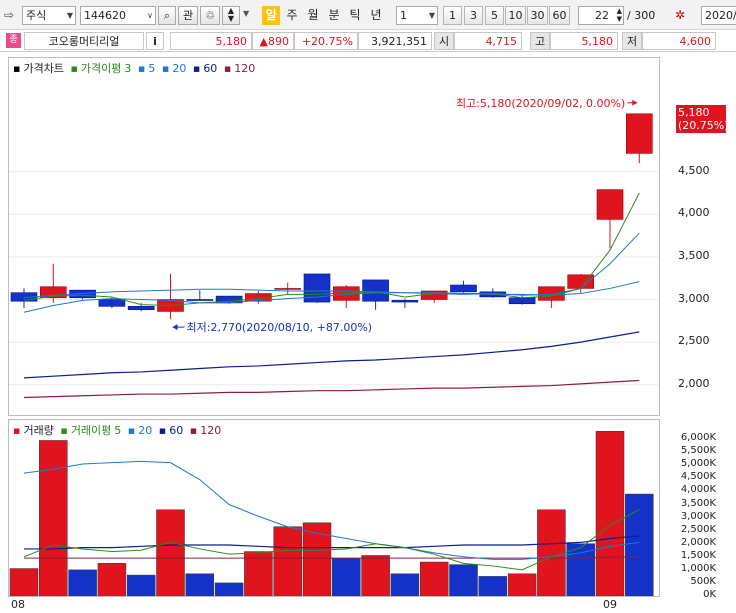 Image resolution: width=736 pixels, height=613 pixels. I want to click on interval-button-10: 10, so click(515, 15).